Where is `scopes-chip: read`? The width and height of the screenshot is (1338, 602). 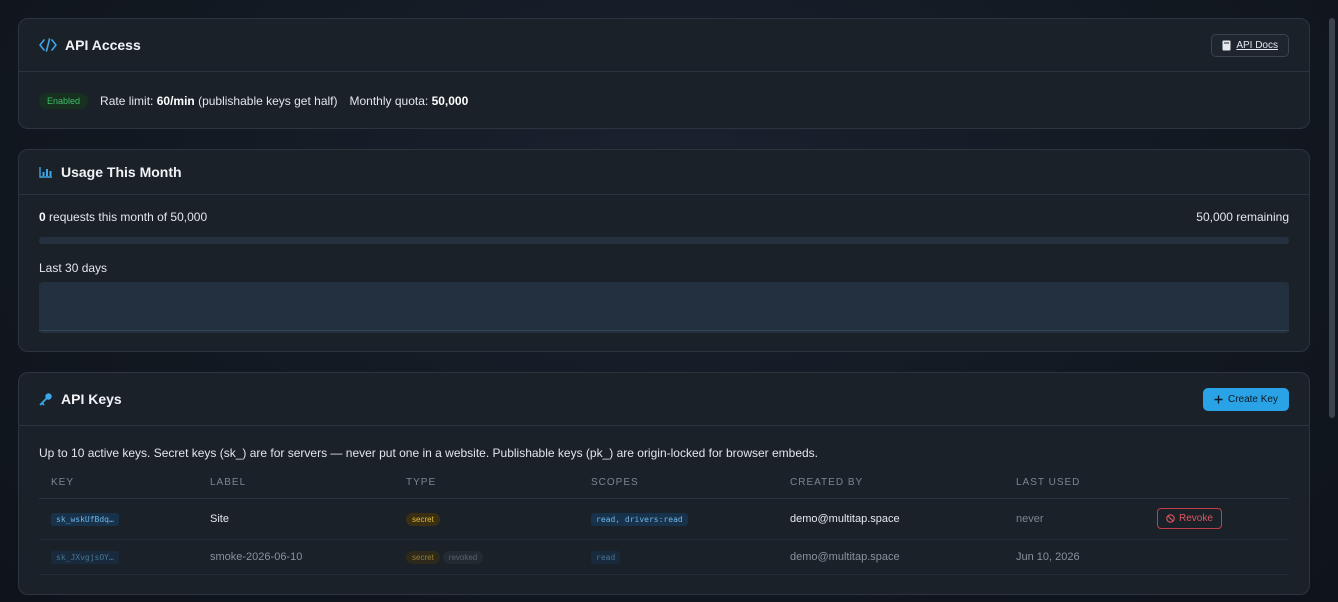 scopes-chip: read is located at coordinates (606, 557).